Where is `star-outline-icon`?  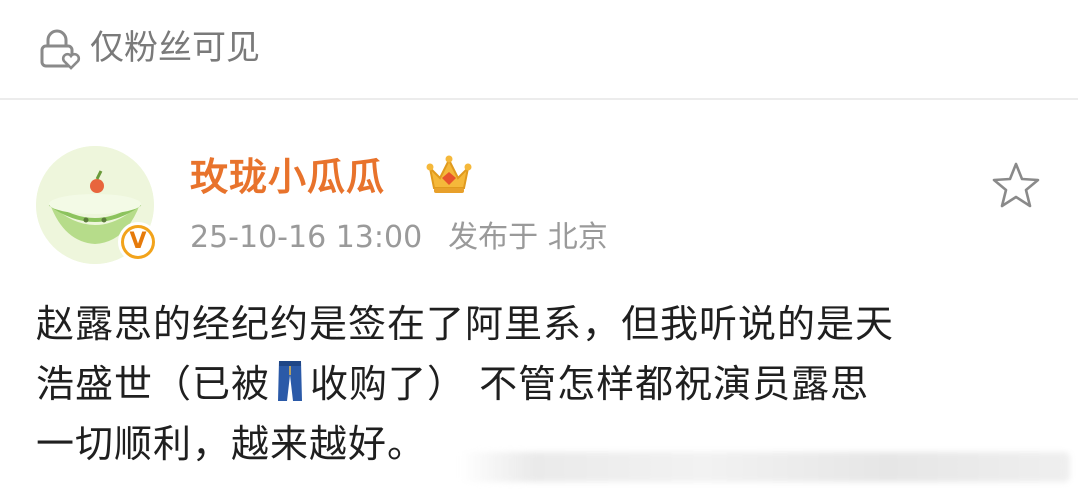
star-outline-icon is located at coordinates (1016, 185).